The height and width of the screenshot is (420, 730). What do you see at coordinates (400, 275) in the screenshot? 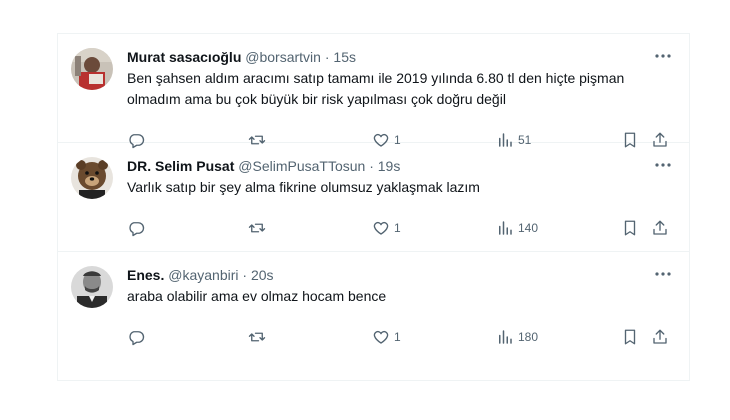
I see `tweet-header: Enes. @kayanbiri · 20s` at bounding box center [400, 275].